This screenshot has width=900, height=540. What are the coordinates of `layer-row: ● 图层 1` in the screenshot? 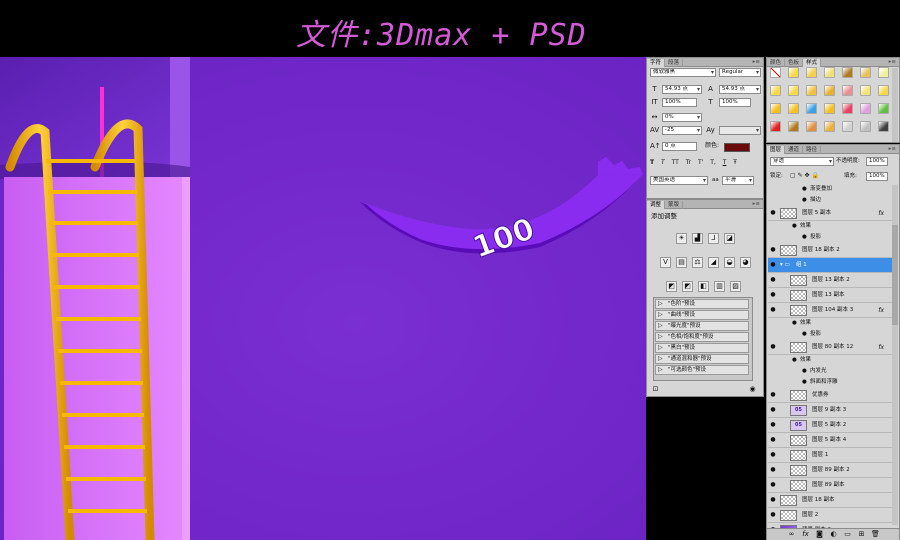 It's located at (830, 455).